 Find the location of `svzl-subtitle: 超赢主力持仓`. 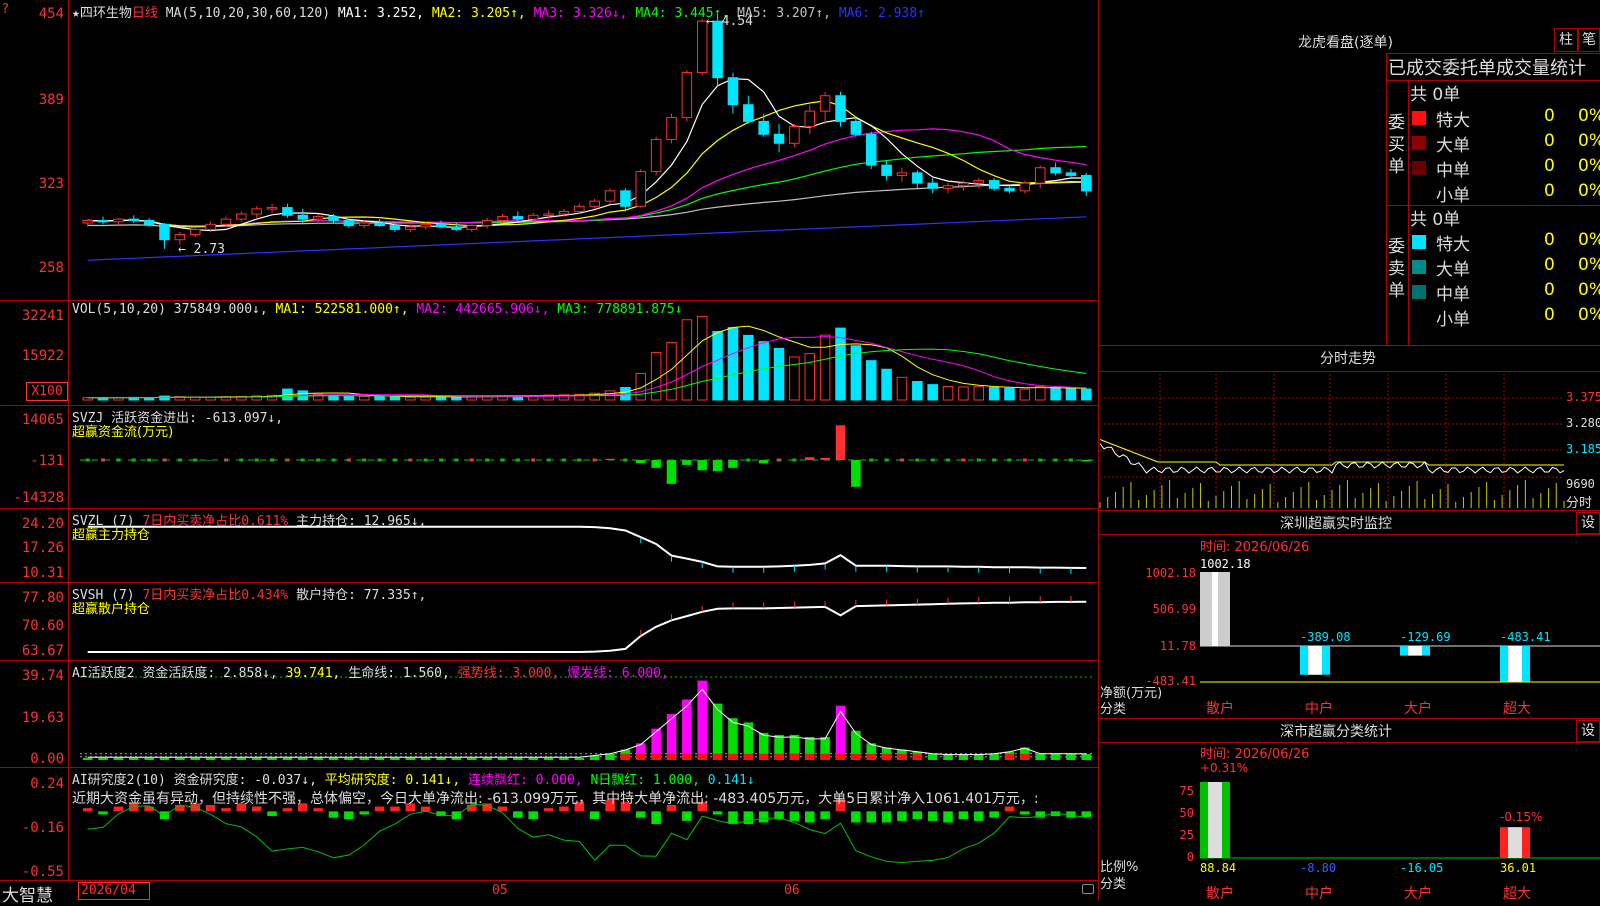

svzl-subtitle: 超赢主力持仓 is located at coordinates (111, 533).